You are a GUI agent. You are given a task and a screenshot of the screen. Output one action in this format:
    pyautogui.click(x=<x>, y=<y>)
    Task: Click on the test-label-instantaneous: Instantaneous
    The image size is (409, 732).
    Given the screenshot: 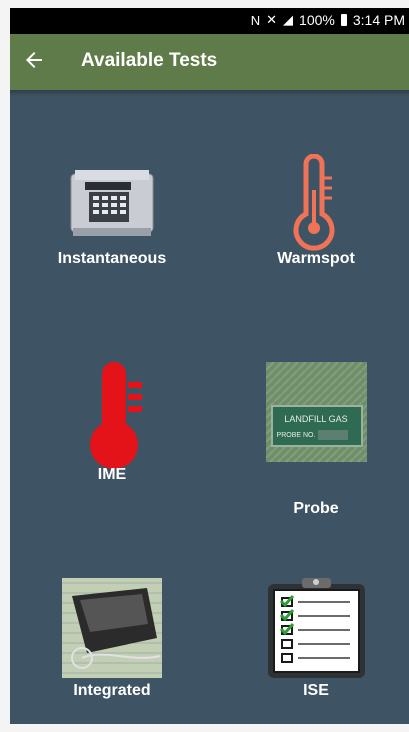 What is the action you would take?
    pyautogui.click(x=112, y=258)
    